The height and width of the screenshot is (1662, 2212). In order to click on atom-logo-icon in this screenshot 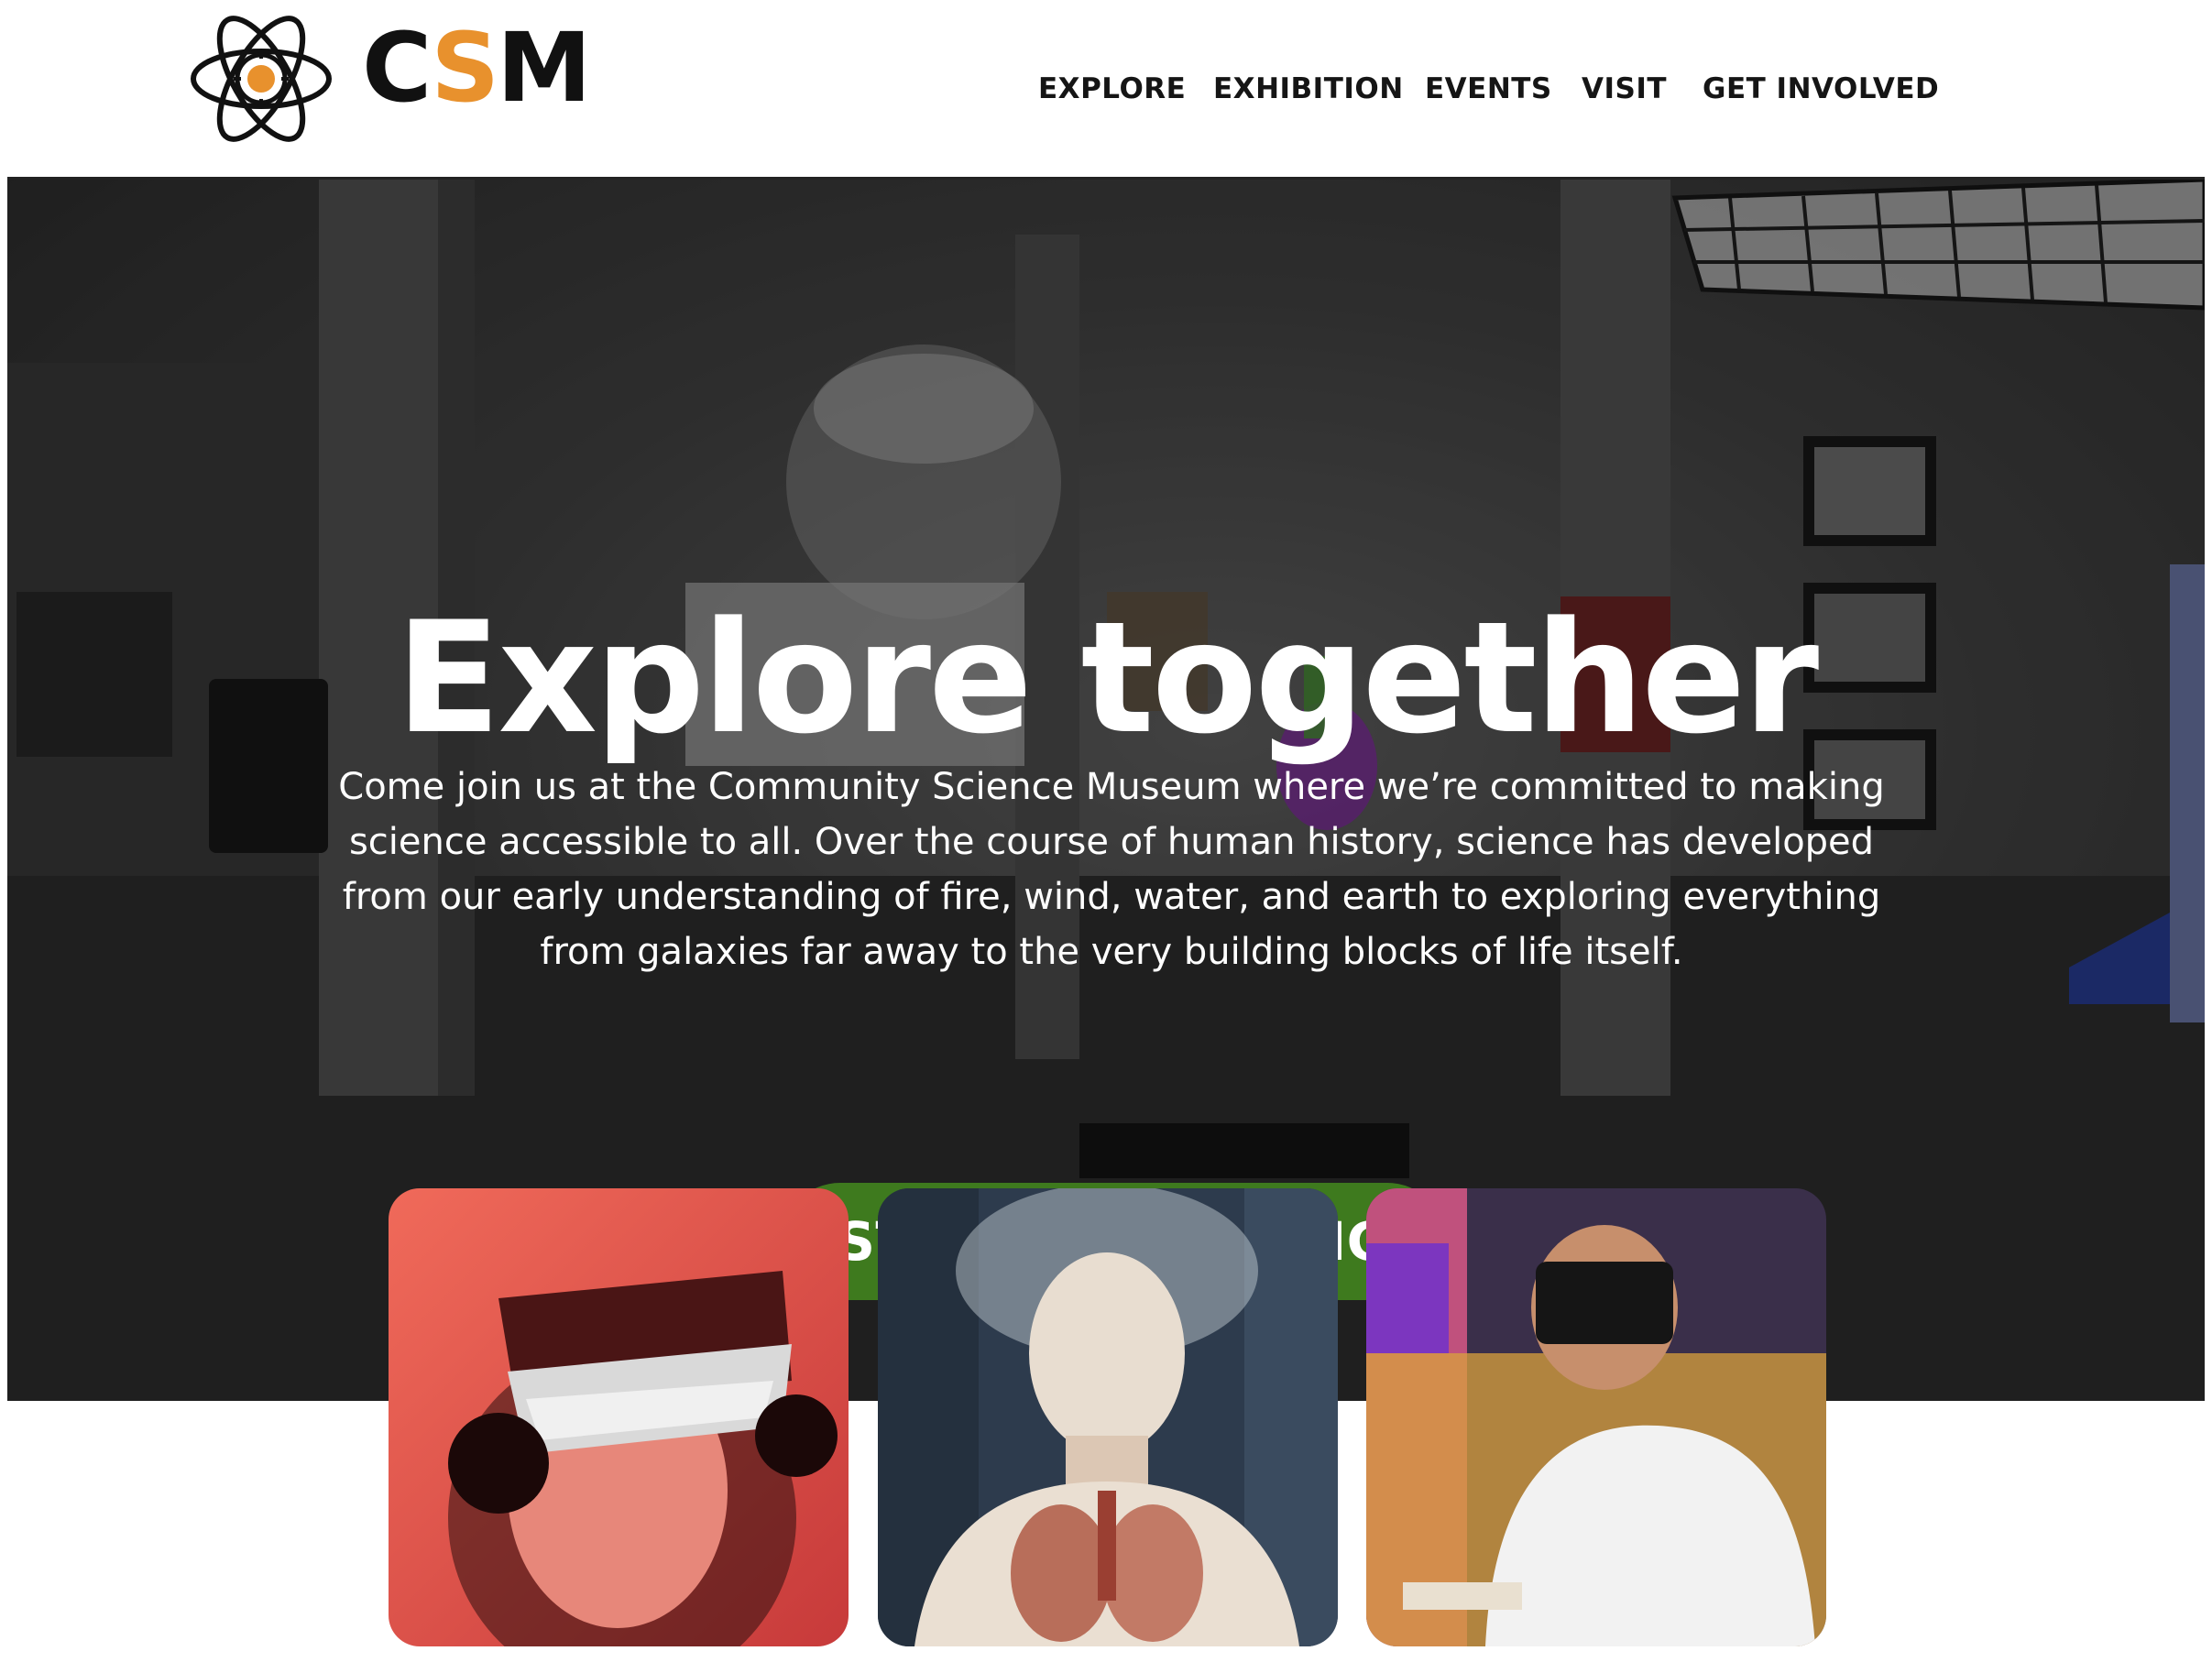, I will do `click(261, 79)`.